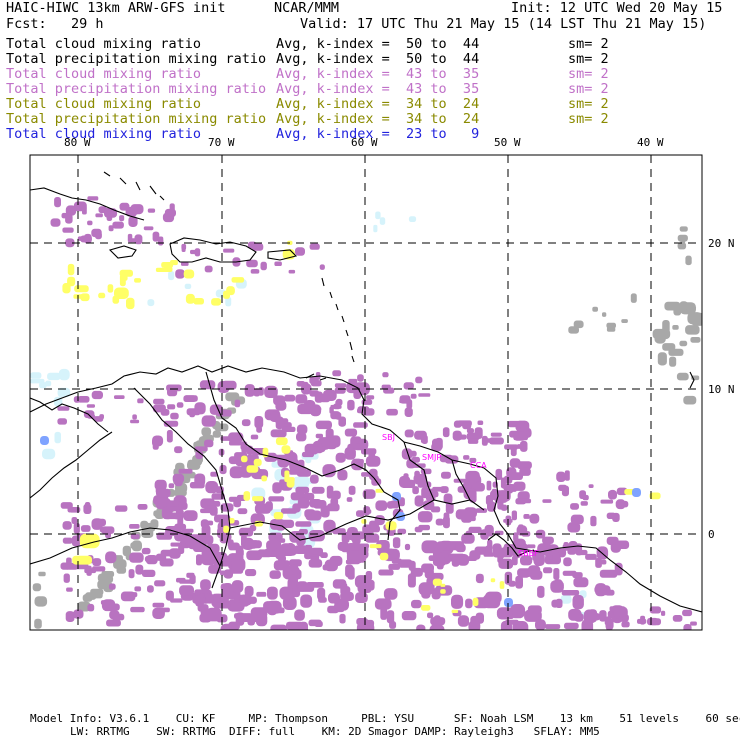 The width and height of the screenshot is (740, 740). What do you see at coordinates (507, 142) in the screenshot?
I see `lon-label-50w: 50 W` at bounding box center [507, 142].